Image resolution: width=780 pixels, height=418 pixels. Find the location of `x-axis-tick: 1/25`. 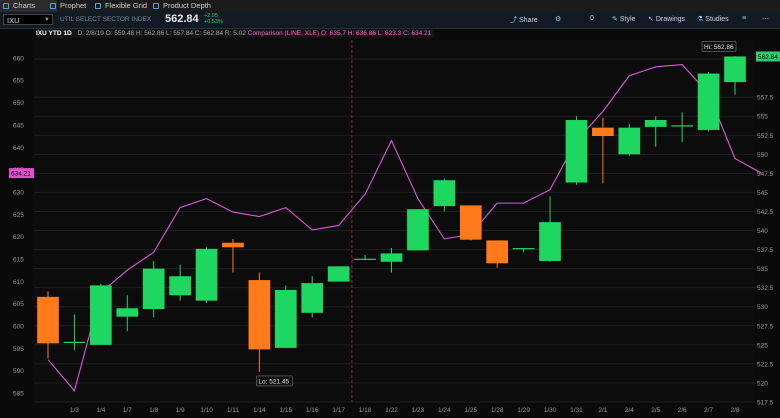

x-axis-tick: 1/25 is located at coordinates (470, 410).